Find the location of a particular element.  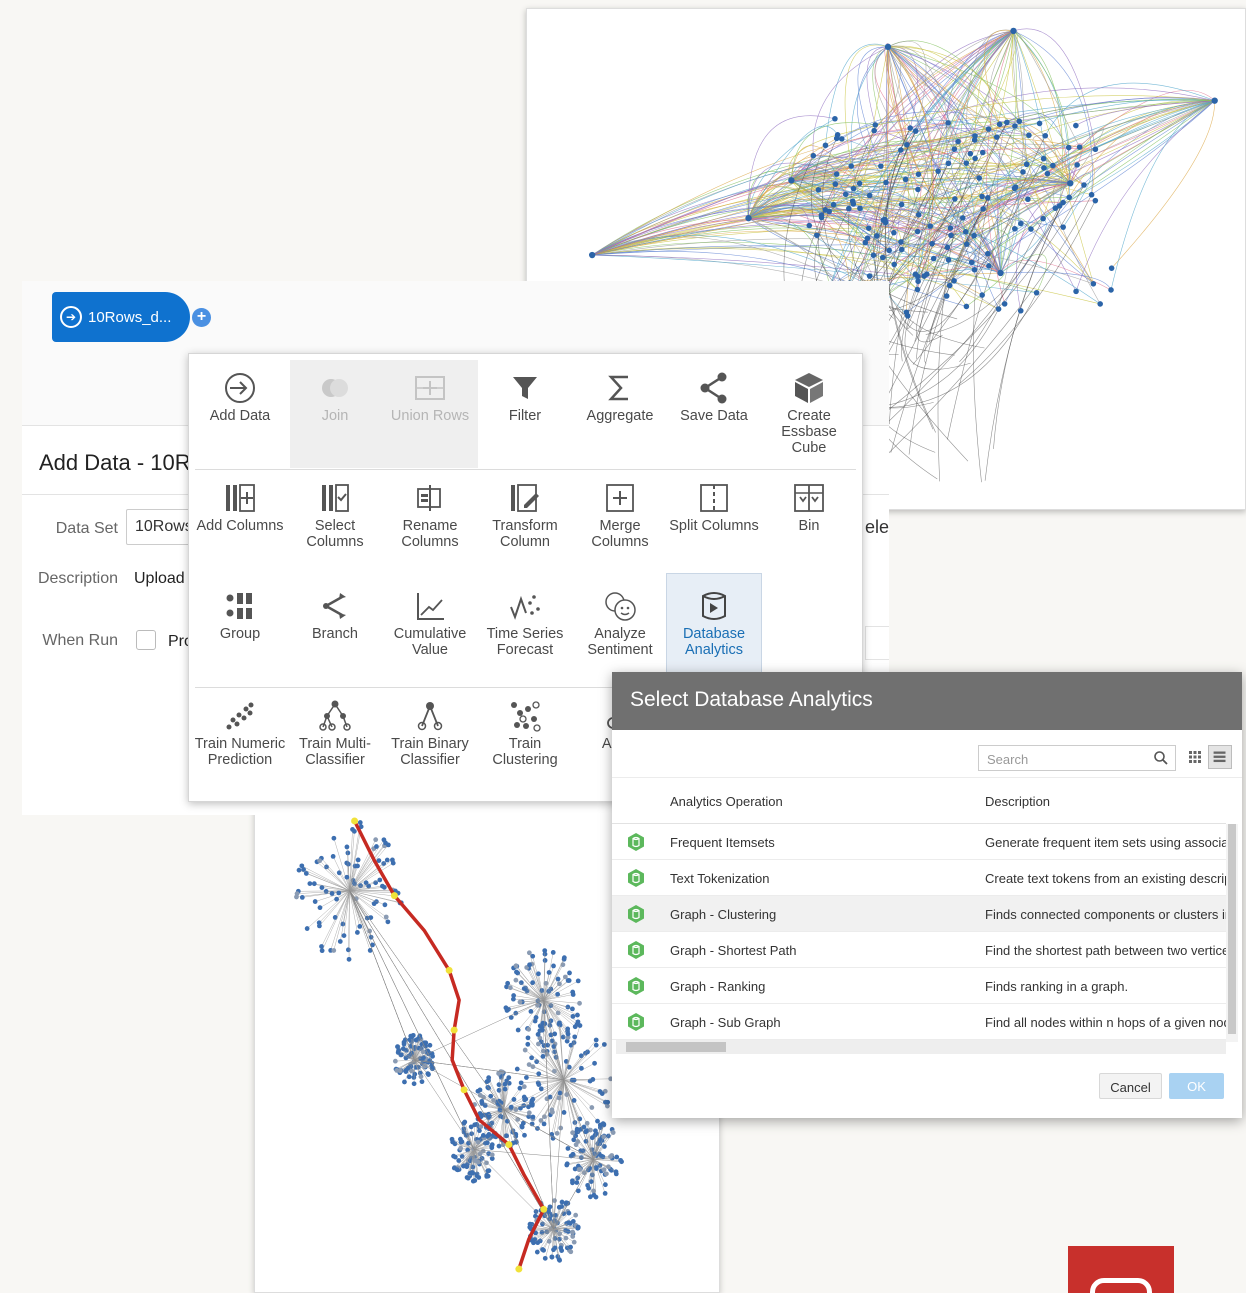

add-columns-icon is located at coordinates (240, 498).